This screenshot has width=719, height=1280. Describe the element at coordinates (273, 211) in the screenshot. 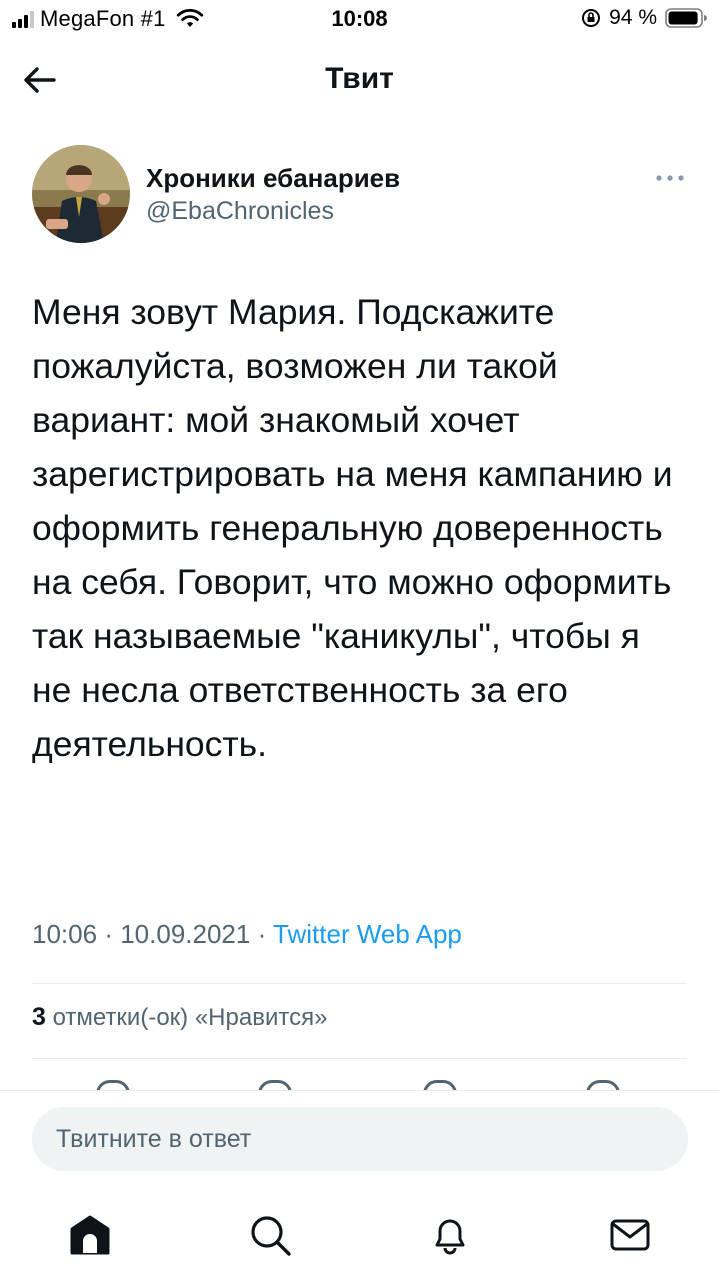

I see `author-handle: @EbaChronicles` at that location.